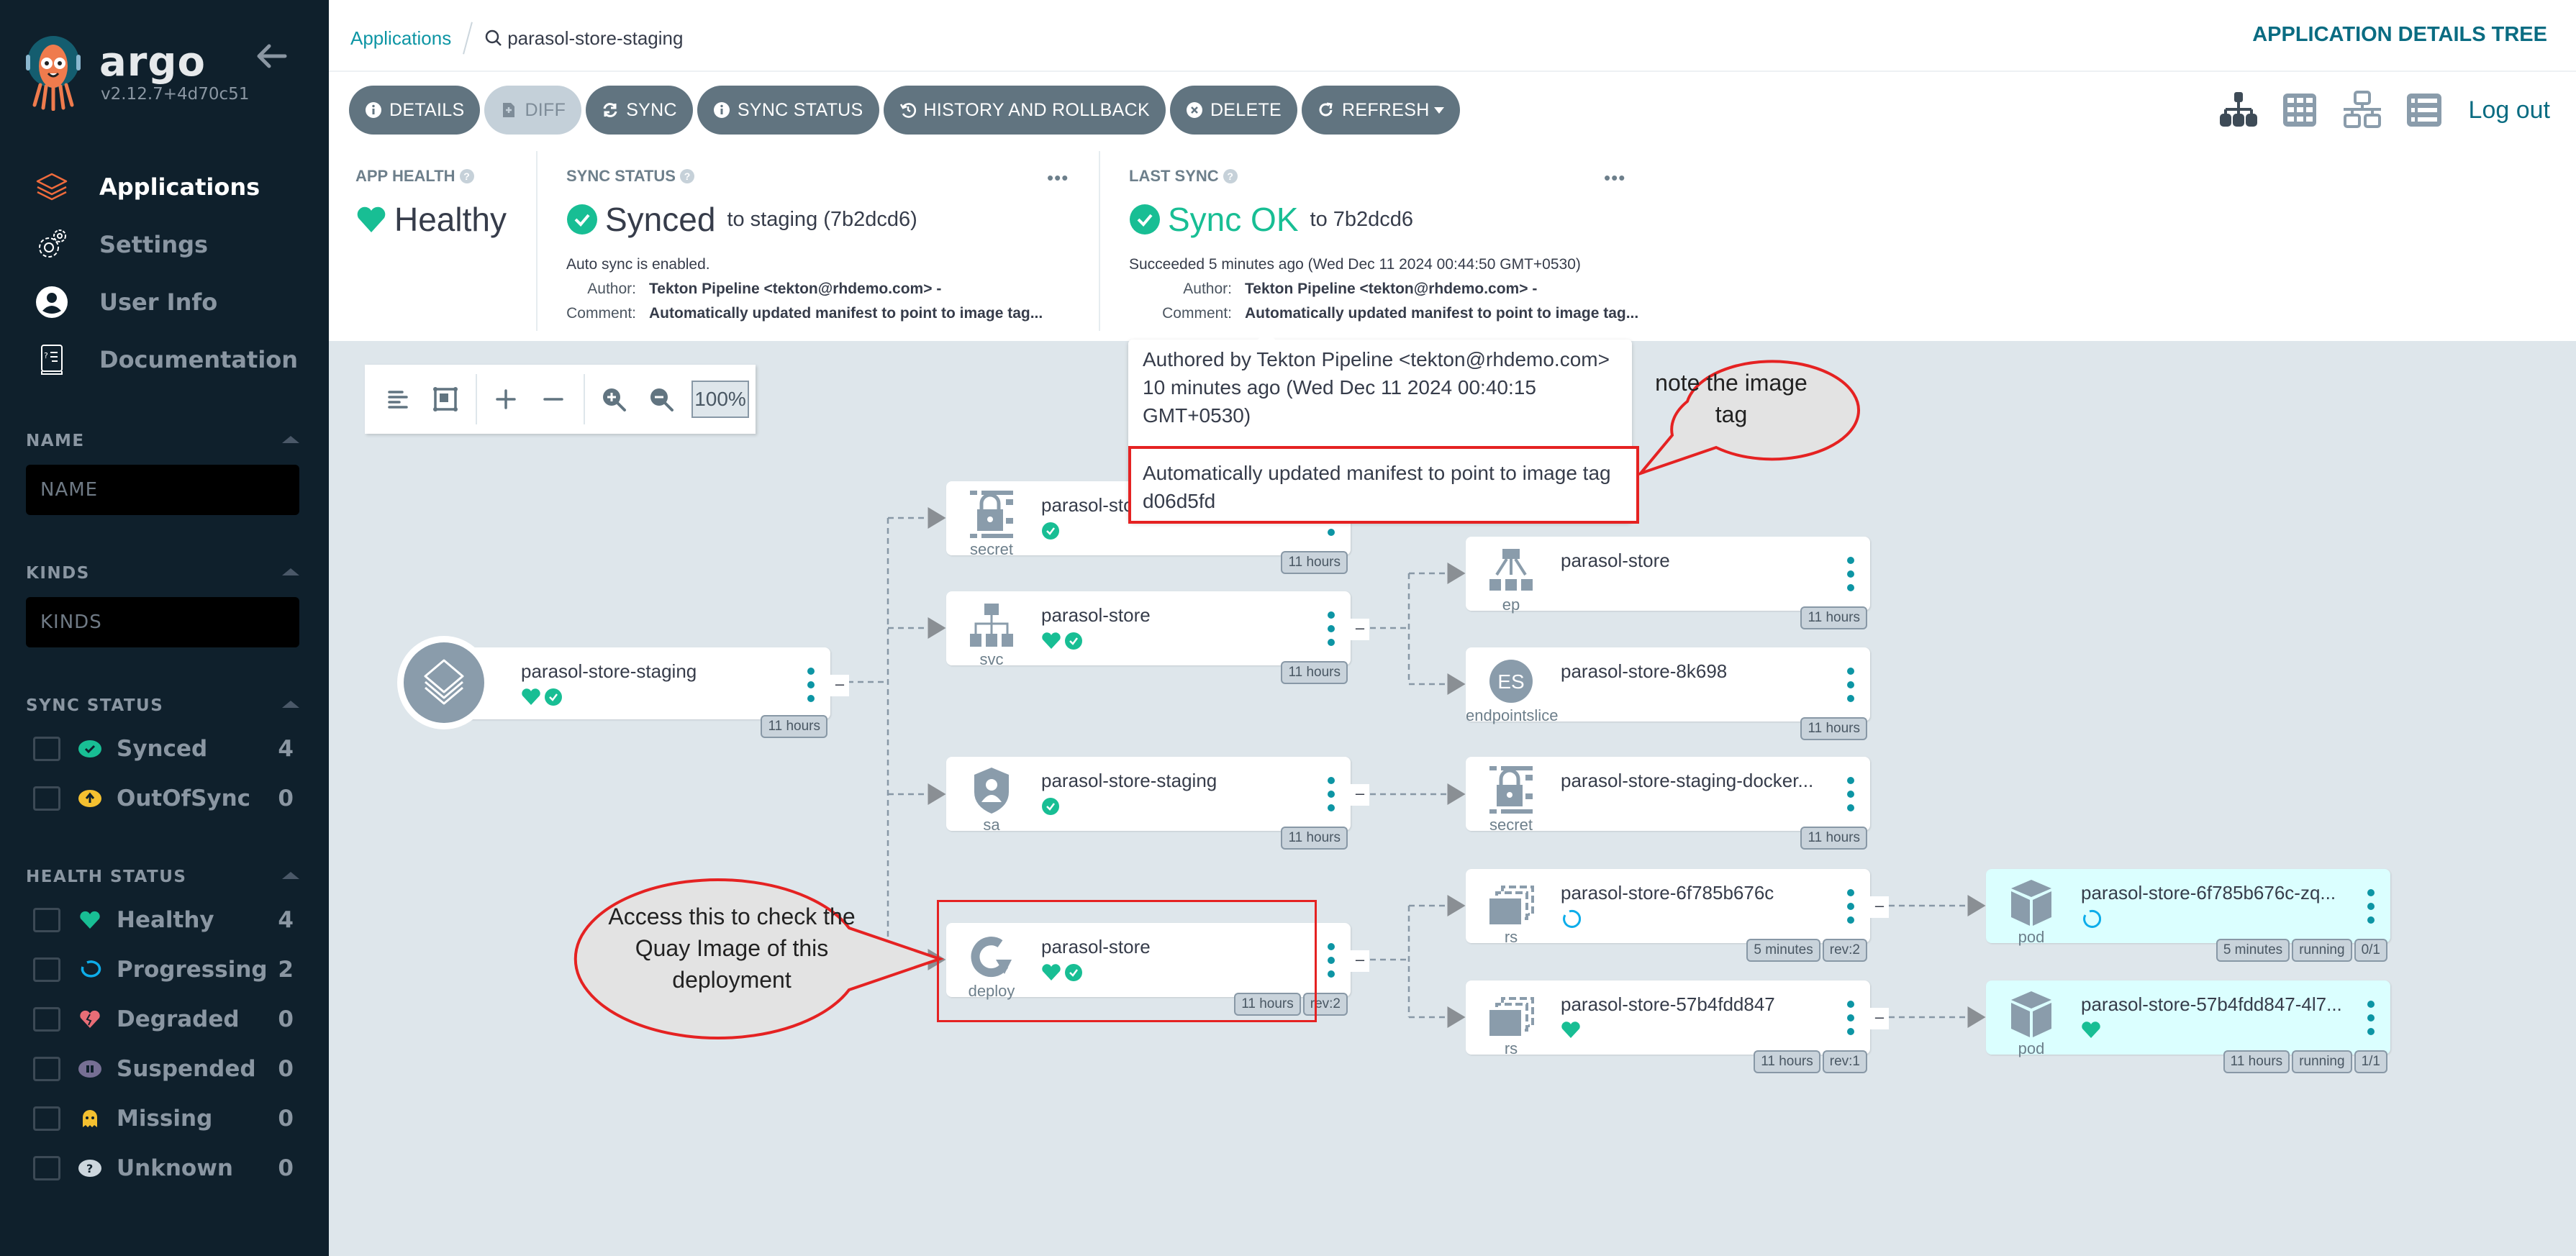  What do you see at coordinates (795, 289) in the screenshot?
I see `sync-author: Tekton Pipeline <tekton@rhdemo.com> -` at bounding box center [795, 289].